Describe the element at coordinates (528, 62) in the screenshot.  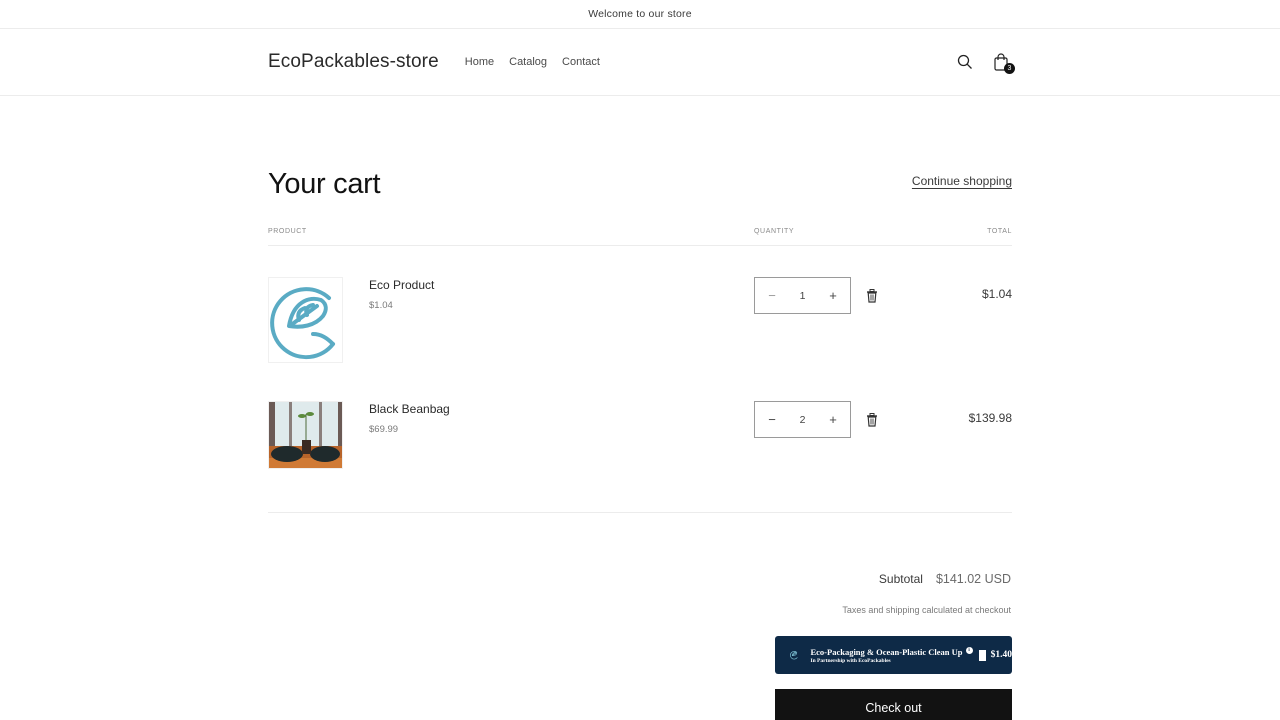
I see `nav-catalog: Catalog` at that location.